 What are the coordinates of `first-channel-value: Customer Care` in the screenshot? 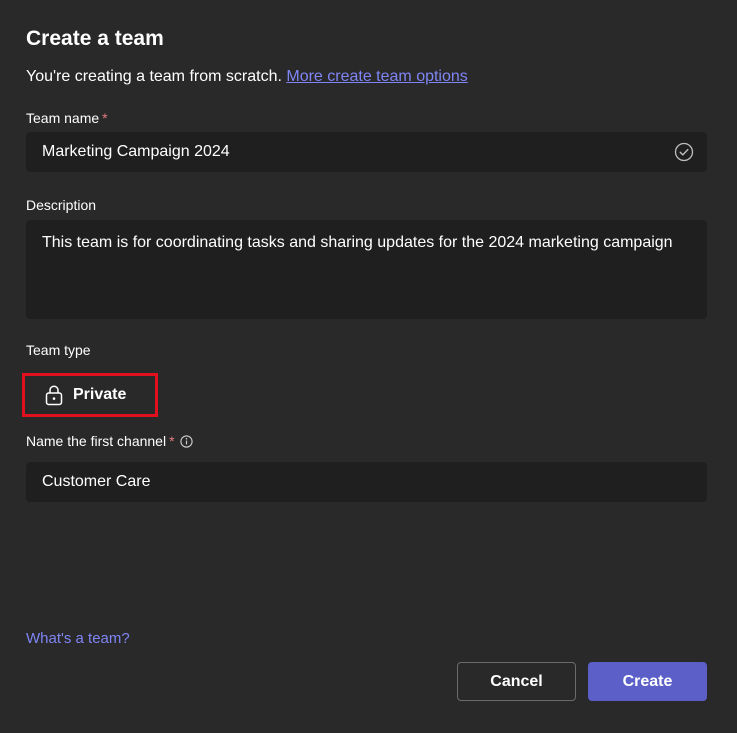 It's located at (96, 481).